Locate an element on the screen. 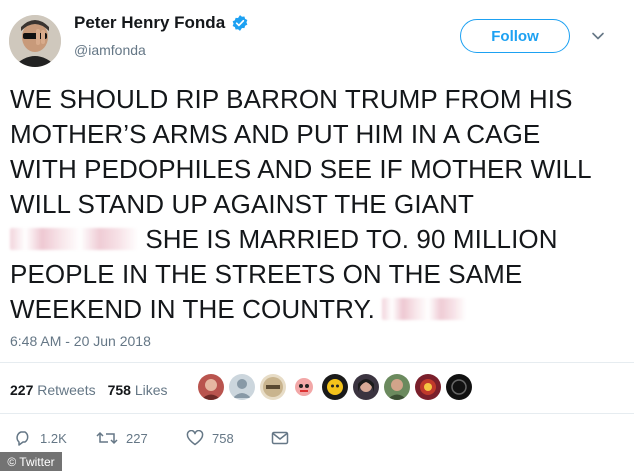 The width and height of the screenshot is (634, 471). author-handle: @iamfonda is located at coordinates (110, 50).